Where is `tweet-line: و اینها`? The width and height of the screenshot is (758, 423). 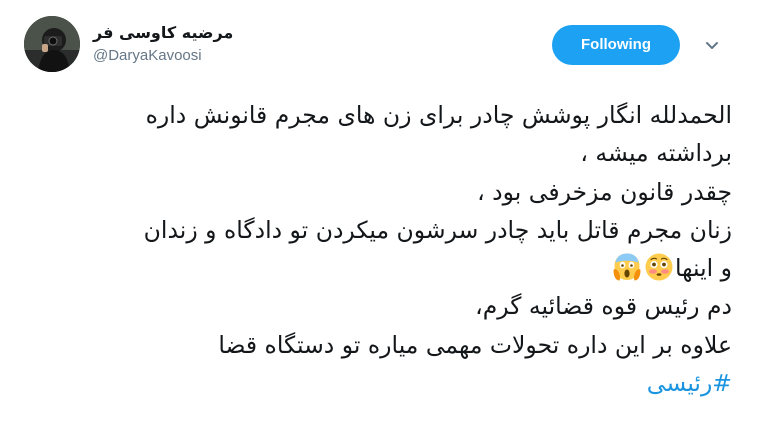
tweet-line: و اینها is located at coordinates (703, 268).